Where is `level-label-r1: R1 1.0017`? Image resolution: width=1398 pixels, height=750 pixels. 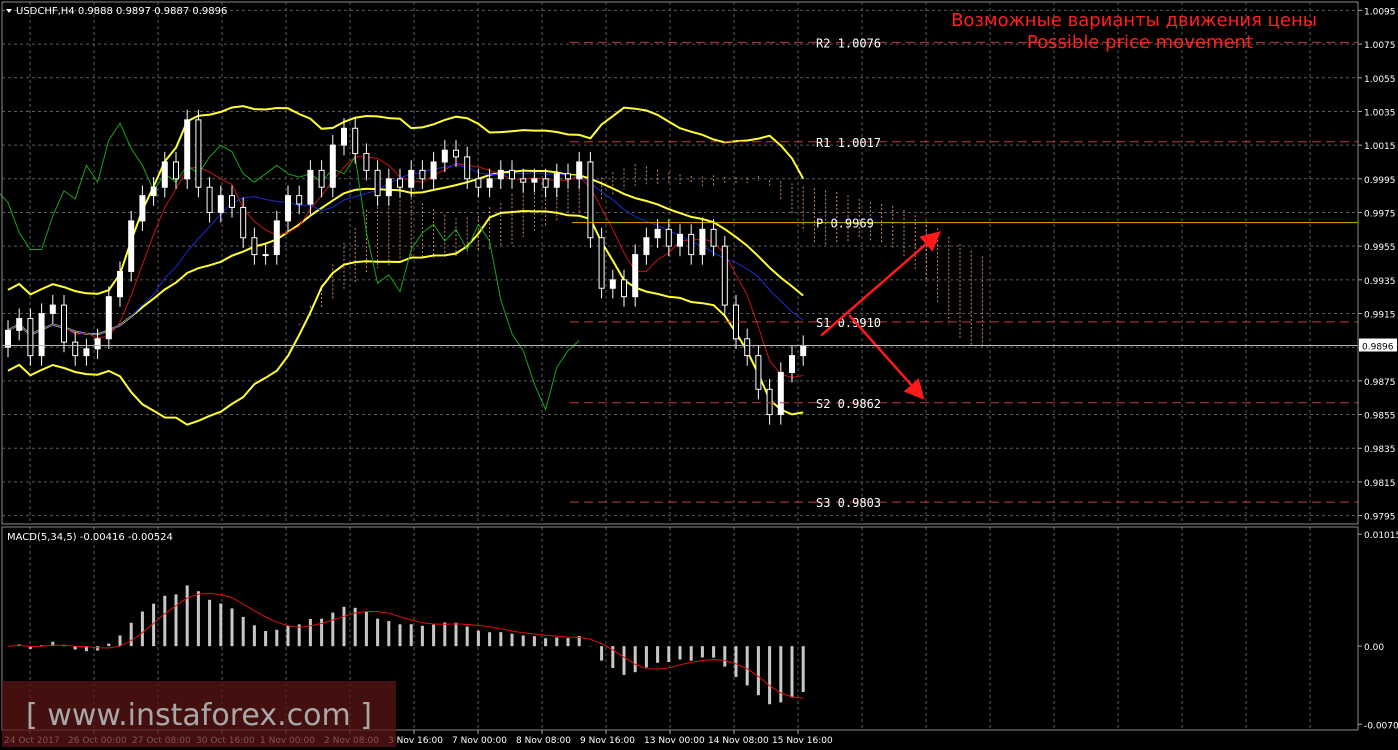
level-label-r1: R1 1.0017 is located at coordinates (848, 143).